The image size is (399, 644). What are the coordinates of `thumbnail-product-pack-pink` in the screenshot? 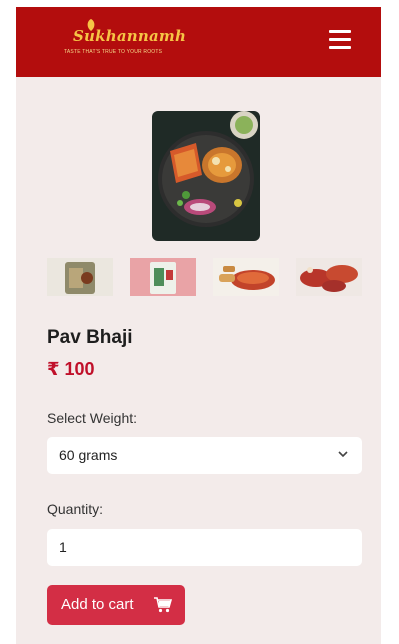 It's located at (163, 277).